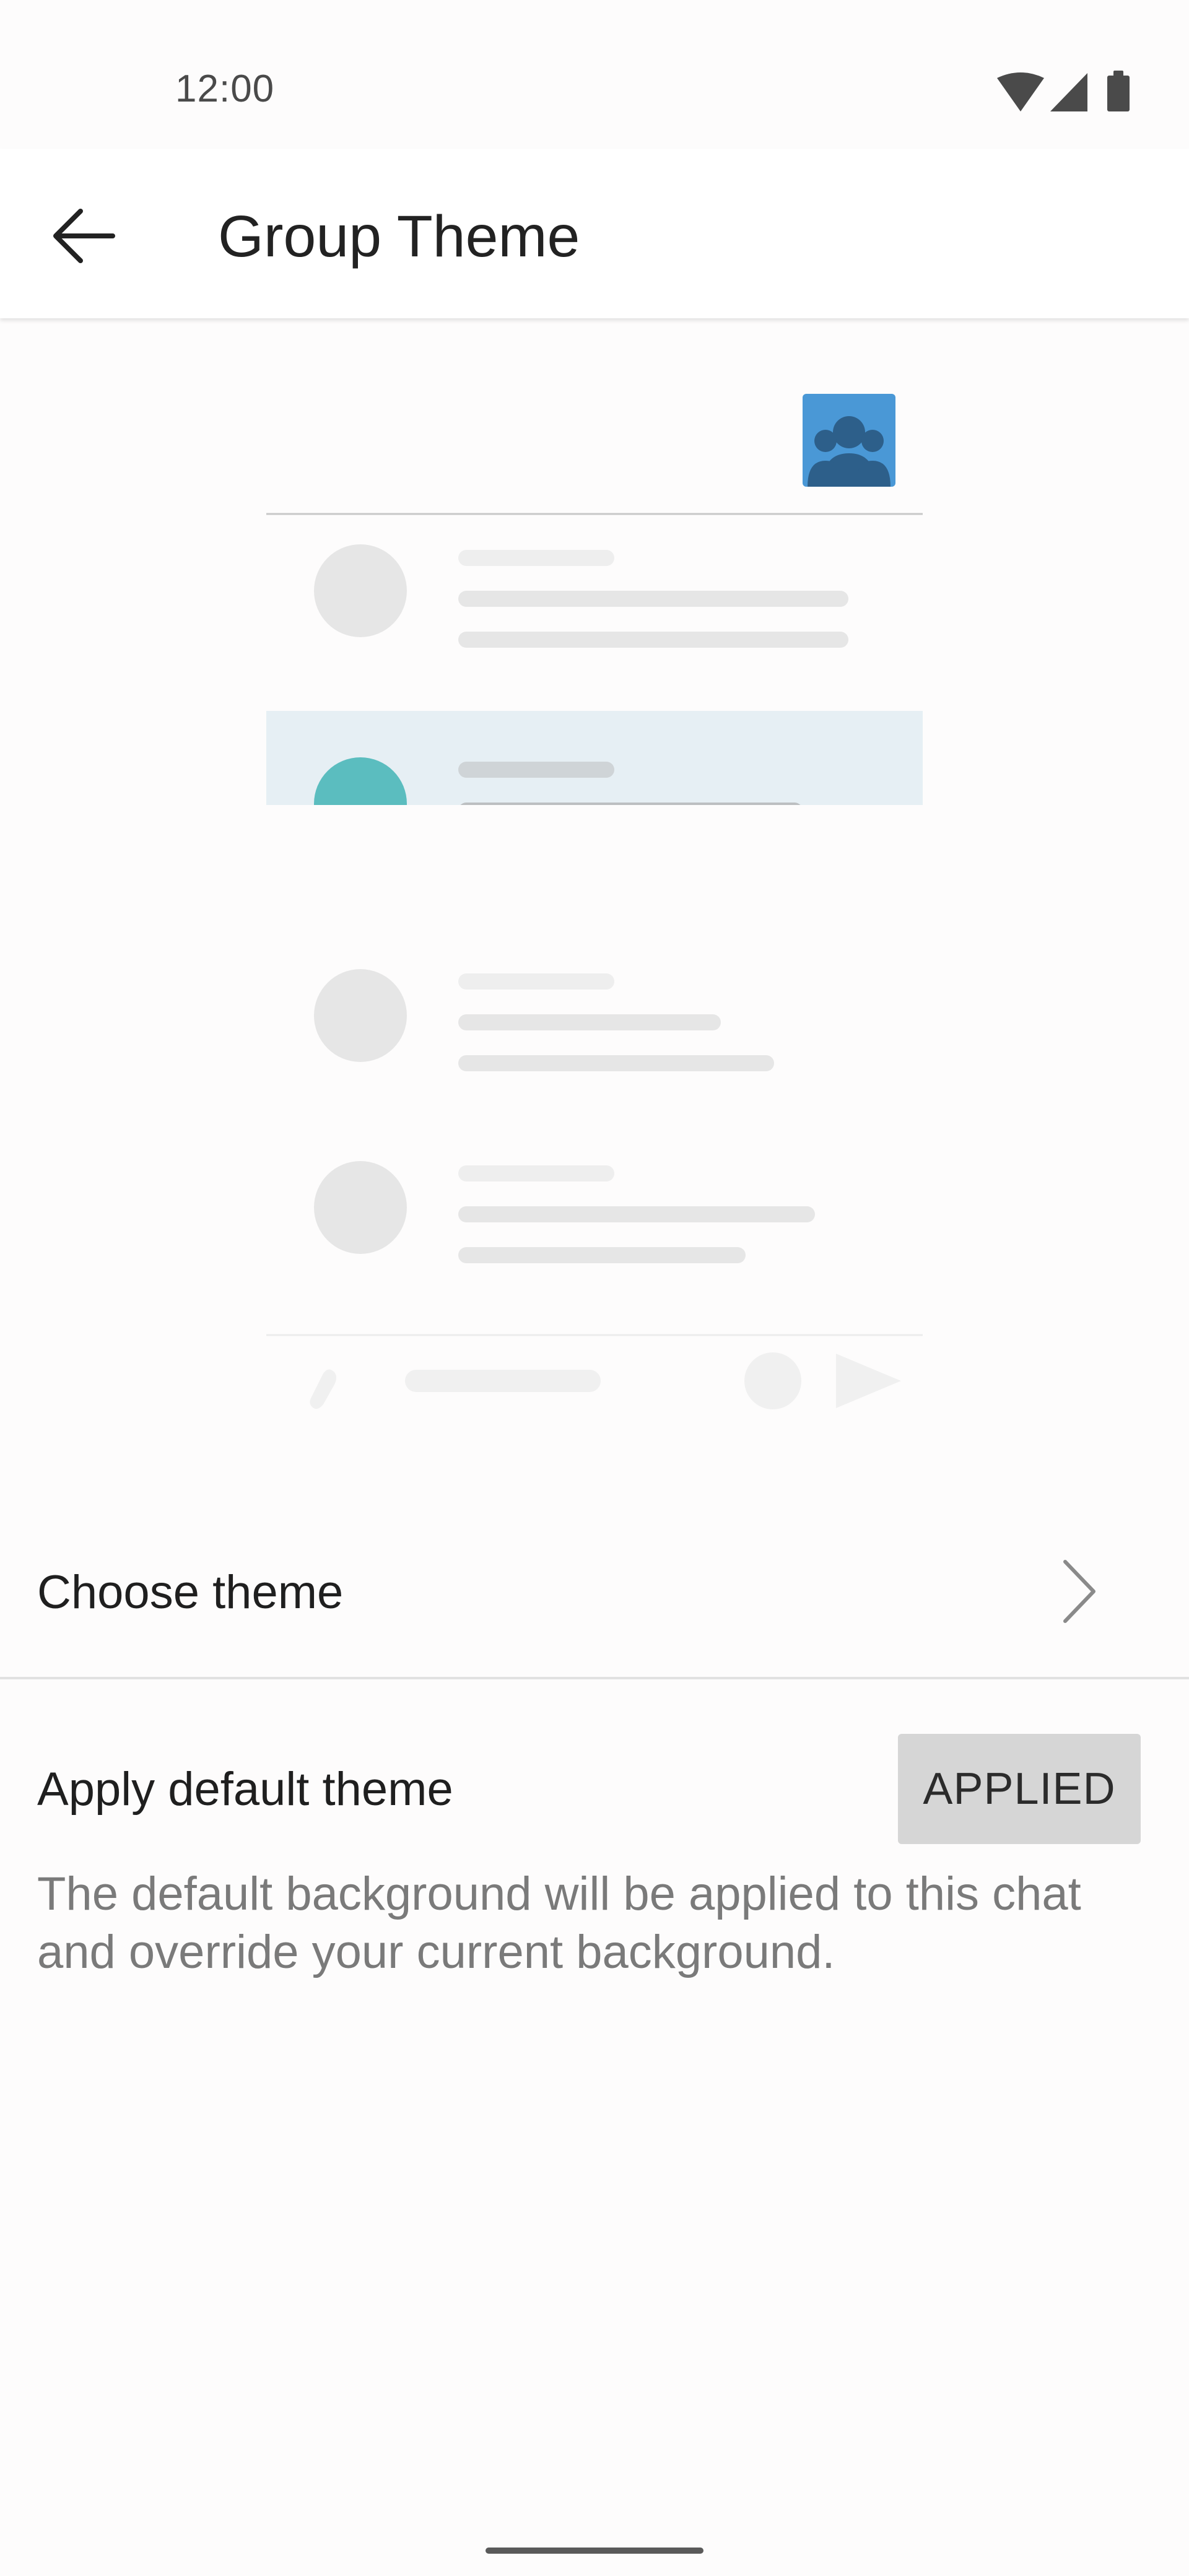 The height and width of the screenshot is (2576, 1189). I want to click on status-icons, so click(1063, 91).